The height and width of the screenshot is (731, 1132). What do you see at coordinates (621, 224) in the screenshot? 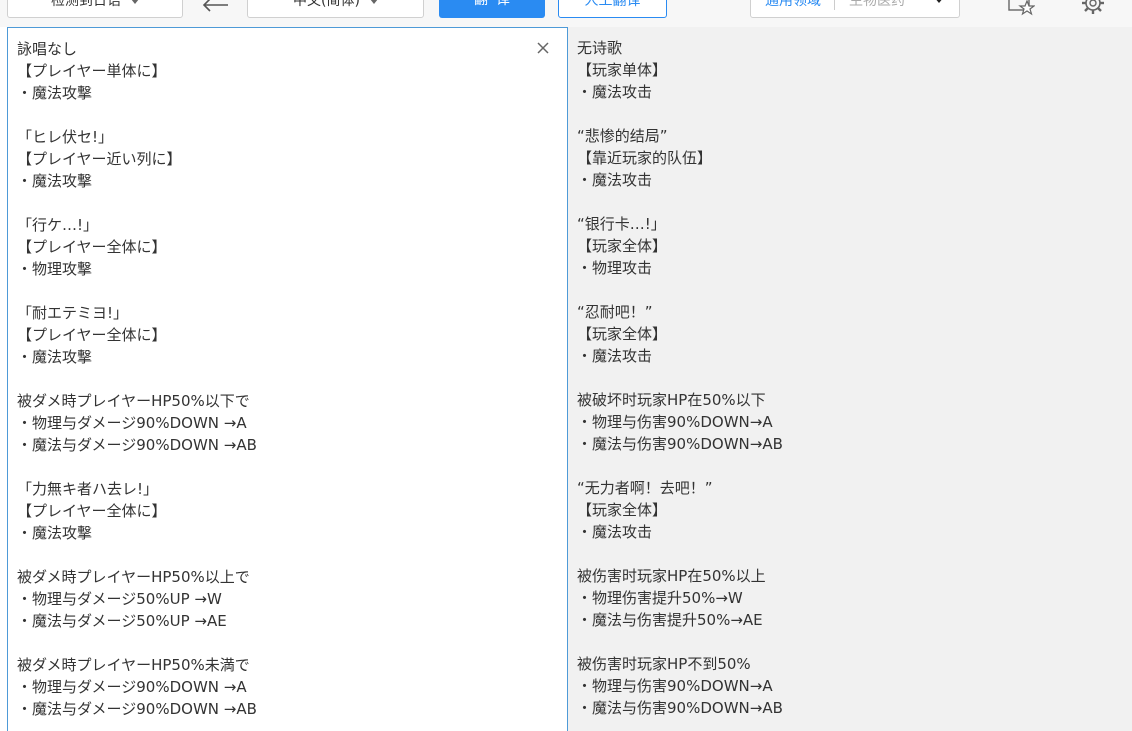
I see `translation-line: “银行卡…!」` at bounding box center [621, 224].